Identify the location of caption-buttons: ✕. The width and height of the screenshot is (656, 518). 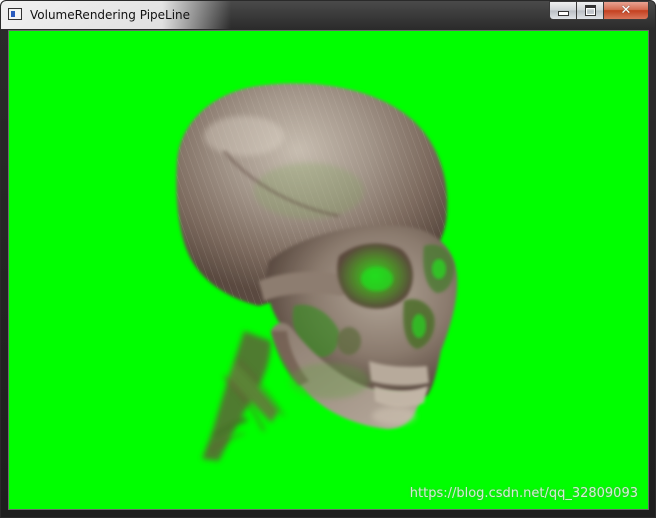
(599, 11).